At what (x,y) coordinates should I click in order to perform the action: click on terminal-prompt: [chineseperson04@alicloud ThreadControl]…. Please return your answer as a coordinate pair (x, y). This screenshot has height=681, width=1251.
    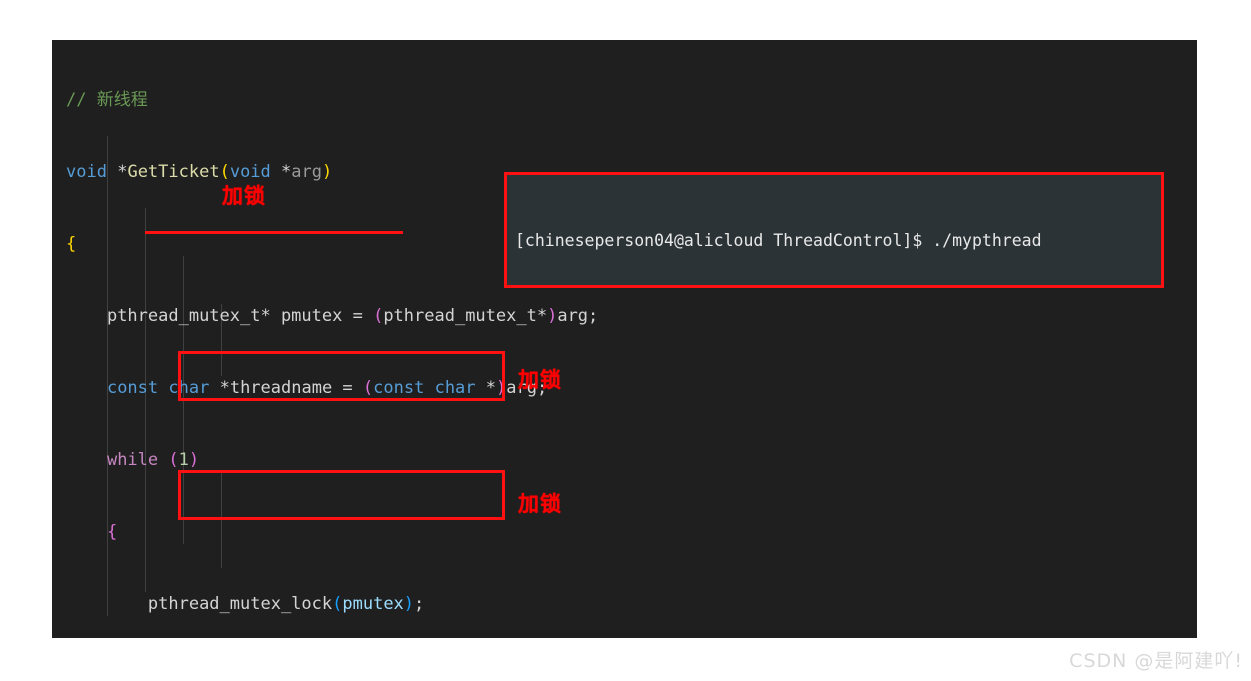
    Looking at the image, I should click on (719, 240).